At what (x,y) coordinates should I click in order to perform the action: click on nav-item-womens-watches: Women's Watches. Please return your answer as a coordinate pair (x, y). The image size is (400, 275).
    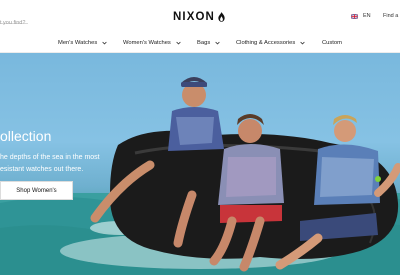
    Looking at the image, I should click on (152, 43).